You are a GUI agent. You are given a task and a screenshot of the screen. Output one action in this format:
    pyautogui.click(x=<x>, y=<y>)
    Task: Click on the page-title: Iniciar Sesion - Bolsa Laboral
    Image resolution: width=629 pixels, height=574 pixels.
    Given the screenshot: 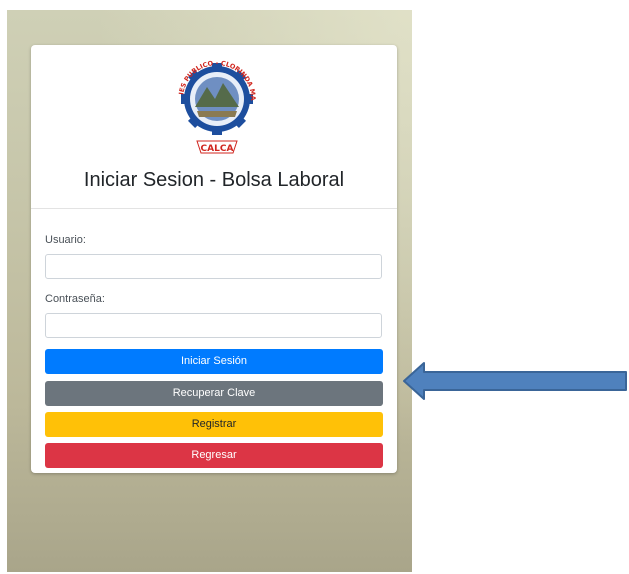 What is the action you would take?
    pyautogui.click(x=214, y=180)
    